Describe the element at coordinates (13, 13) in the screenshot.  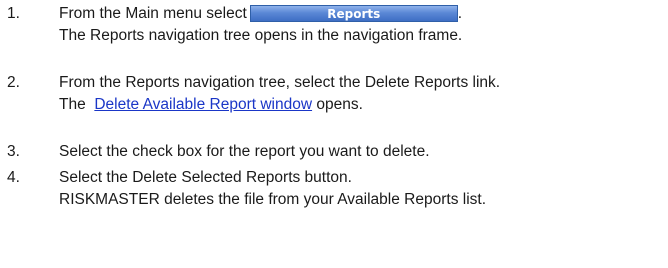
I see `step-number: 1.` at that location.